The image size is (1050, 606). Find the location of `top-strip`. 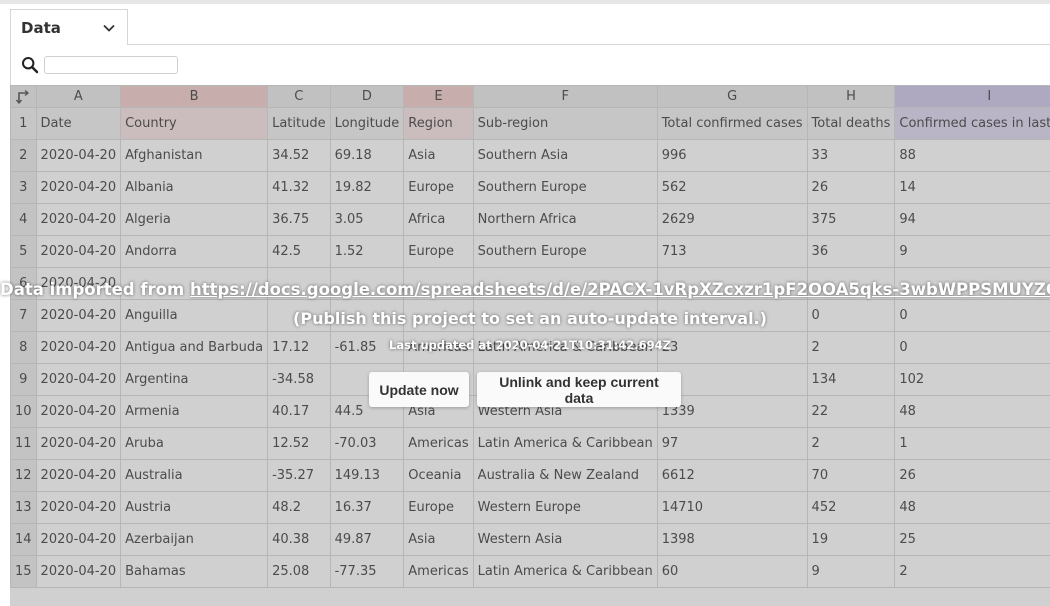

top-strip is located at coordinates (525, 2).